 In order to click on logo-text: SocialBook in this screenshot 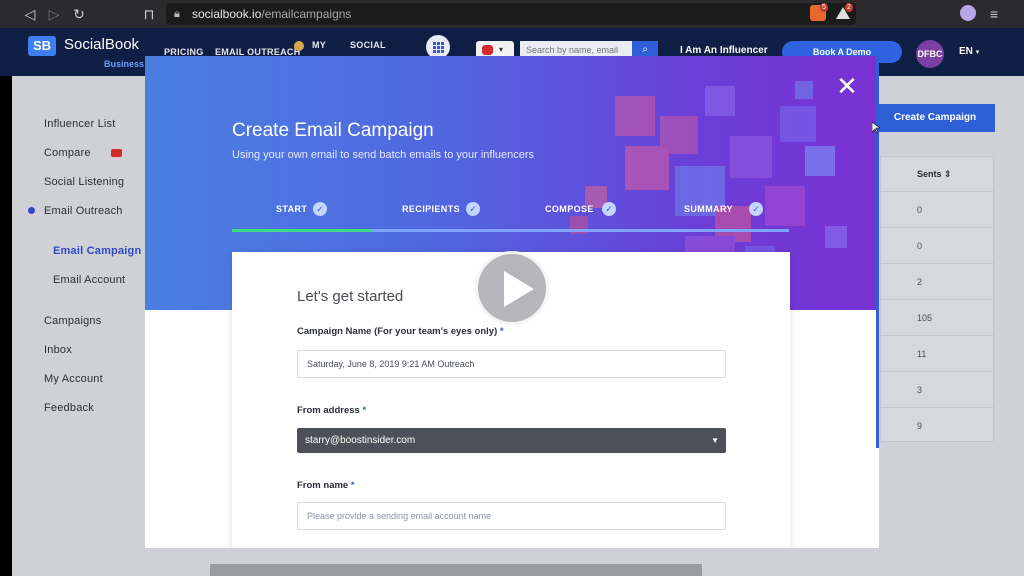, I will do `click(101, 45)`.